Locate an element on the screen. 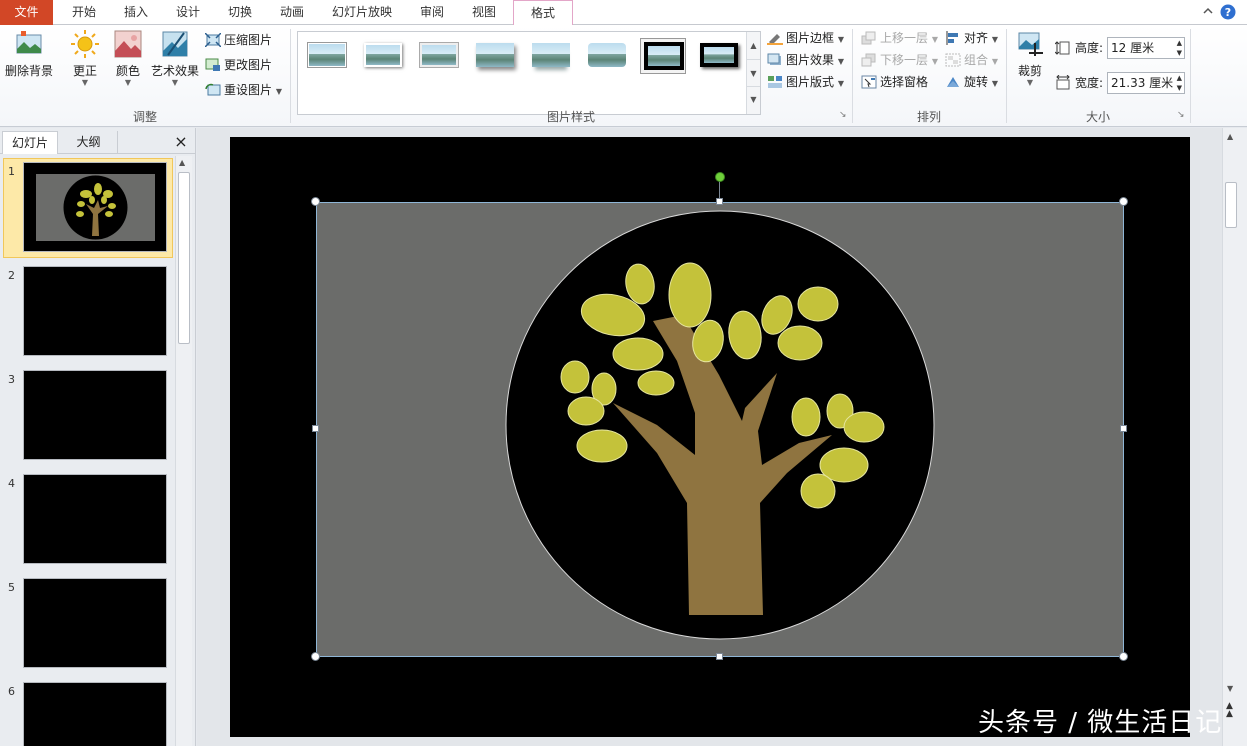 This screenshot has height=746, width=1247. panel-scroll-thumb is located at coordinates (184, 258).